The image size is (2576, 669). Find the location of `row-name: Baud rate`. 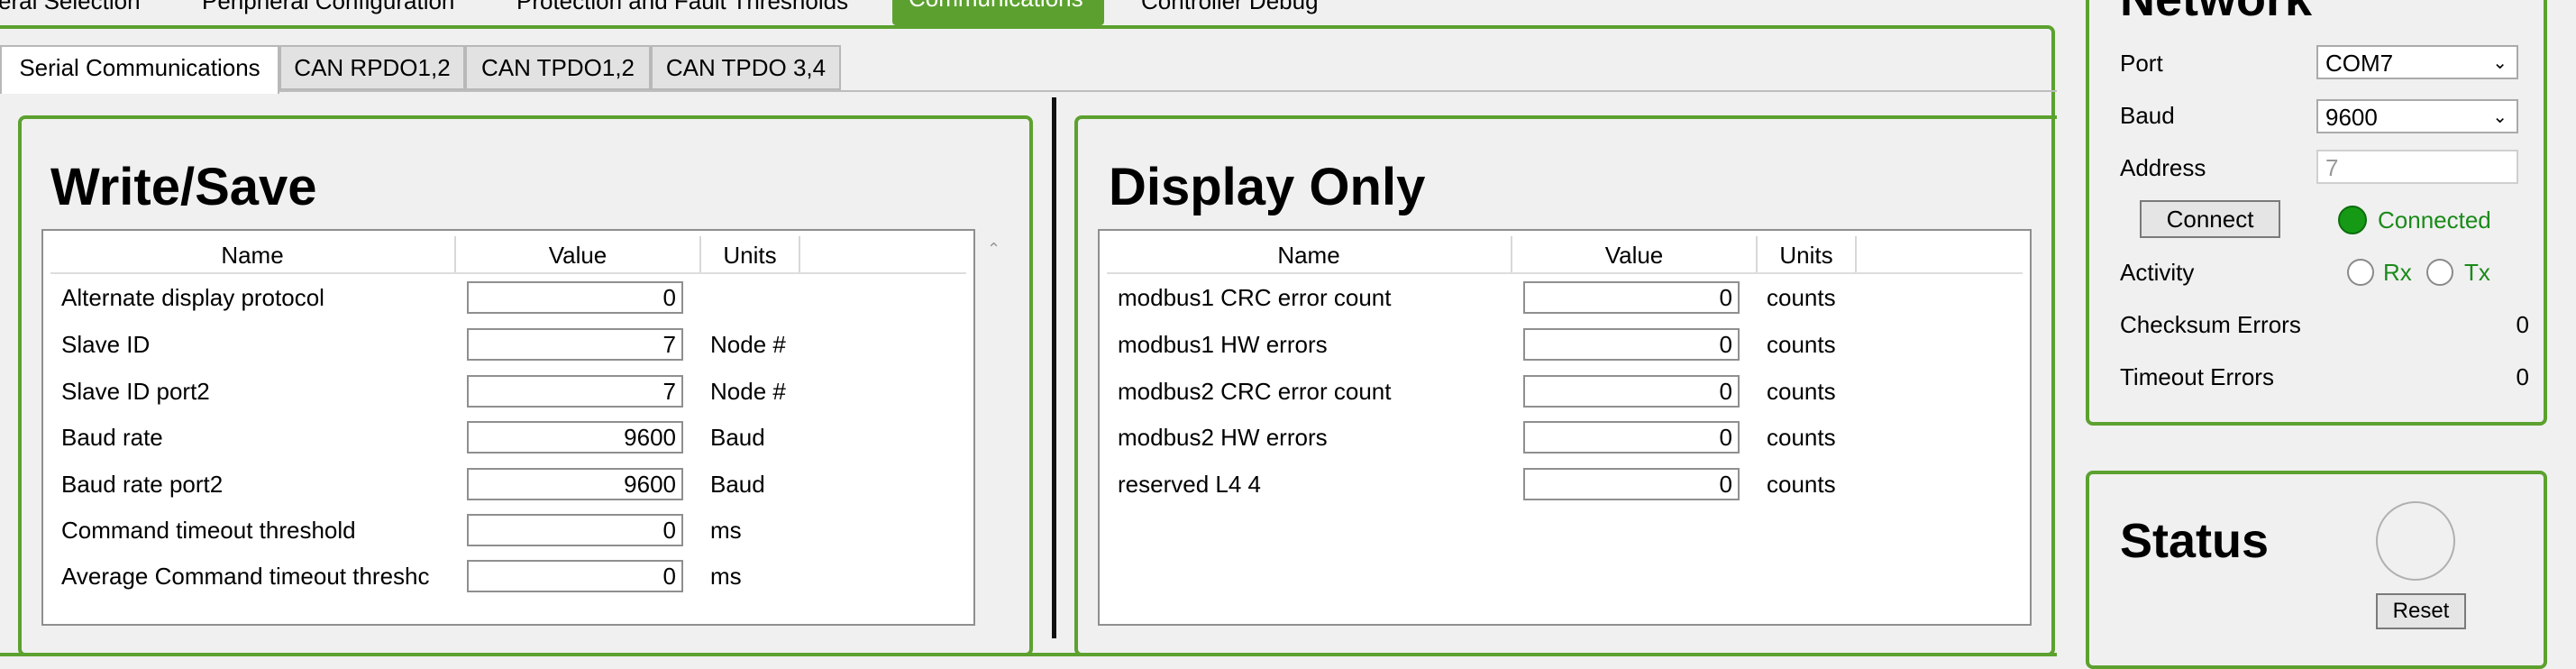

row-name: Baud rate is located at coordinates (112, 437).